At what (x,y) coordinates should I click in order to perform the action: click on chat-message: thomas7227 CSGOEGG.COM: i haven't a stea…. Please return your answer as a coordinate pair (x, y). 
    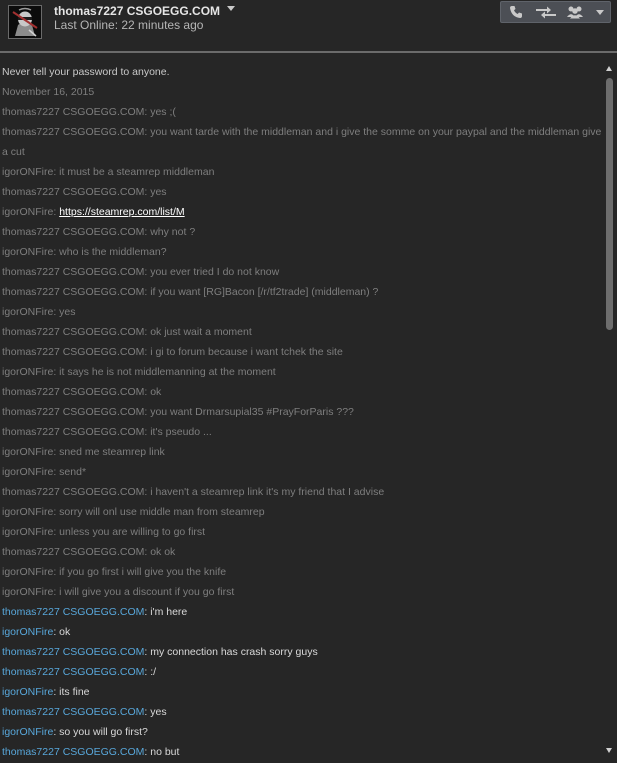
    Looking at the image, I should click on (193, 492).